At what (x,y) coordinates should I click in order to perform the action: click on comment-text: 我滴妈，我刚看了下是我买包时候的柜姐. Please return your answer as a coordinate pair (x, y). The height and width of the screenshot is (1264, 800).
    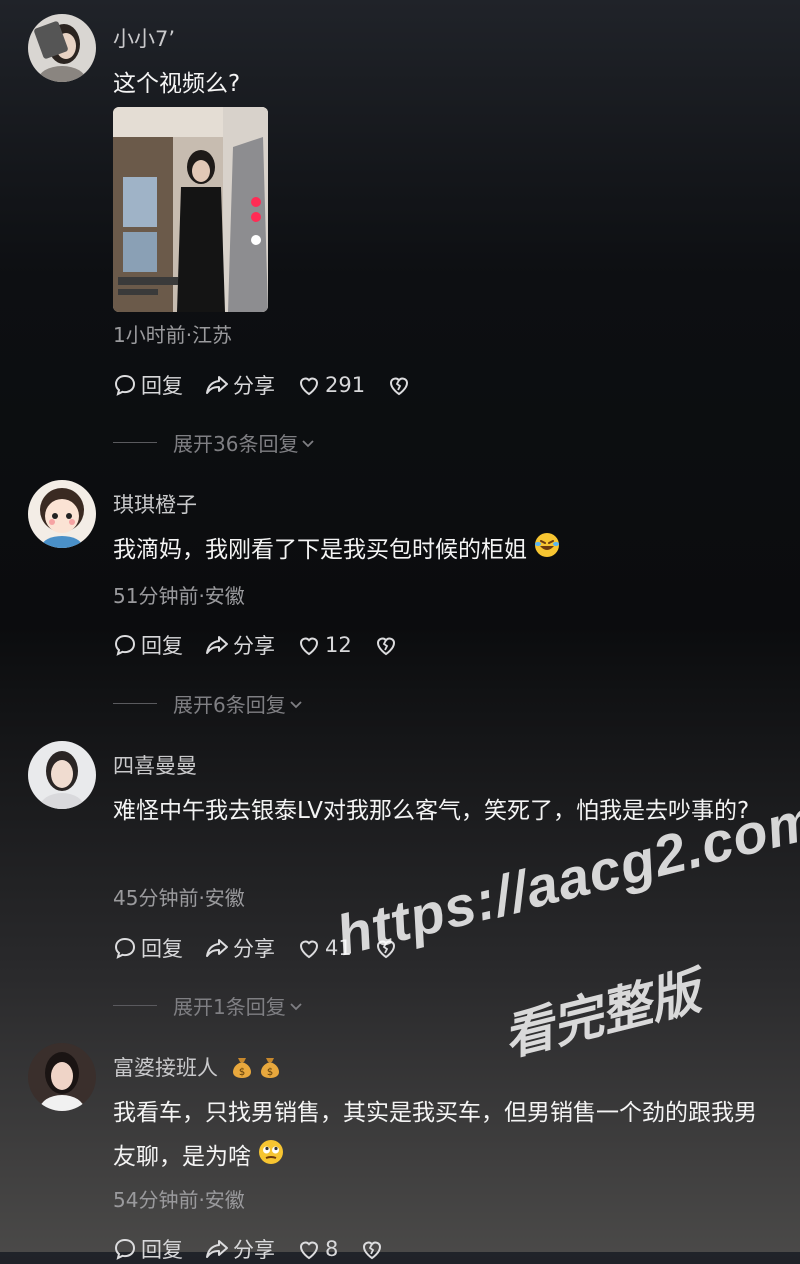
    Looking at the image, I should click on (445, 550).